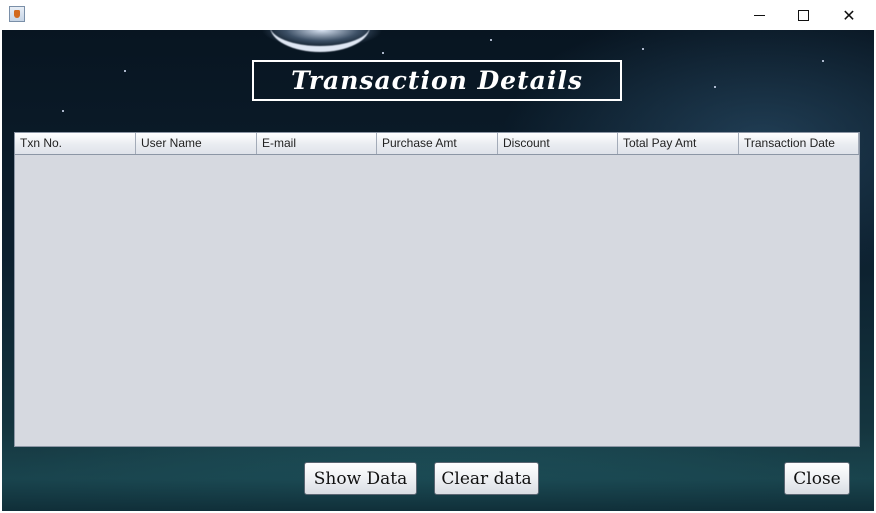 This screenshot has height=513, width=876. Describe the element at coordinates (75, 143) in the screenshot. I see `column-header-txn-no: Txn No.` at that location.